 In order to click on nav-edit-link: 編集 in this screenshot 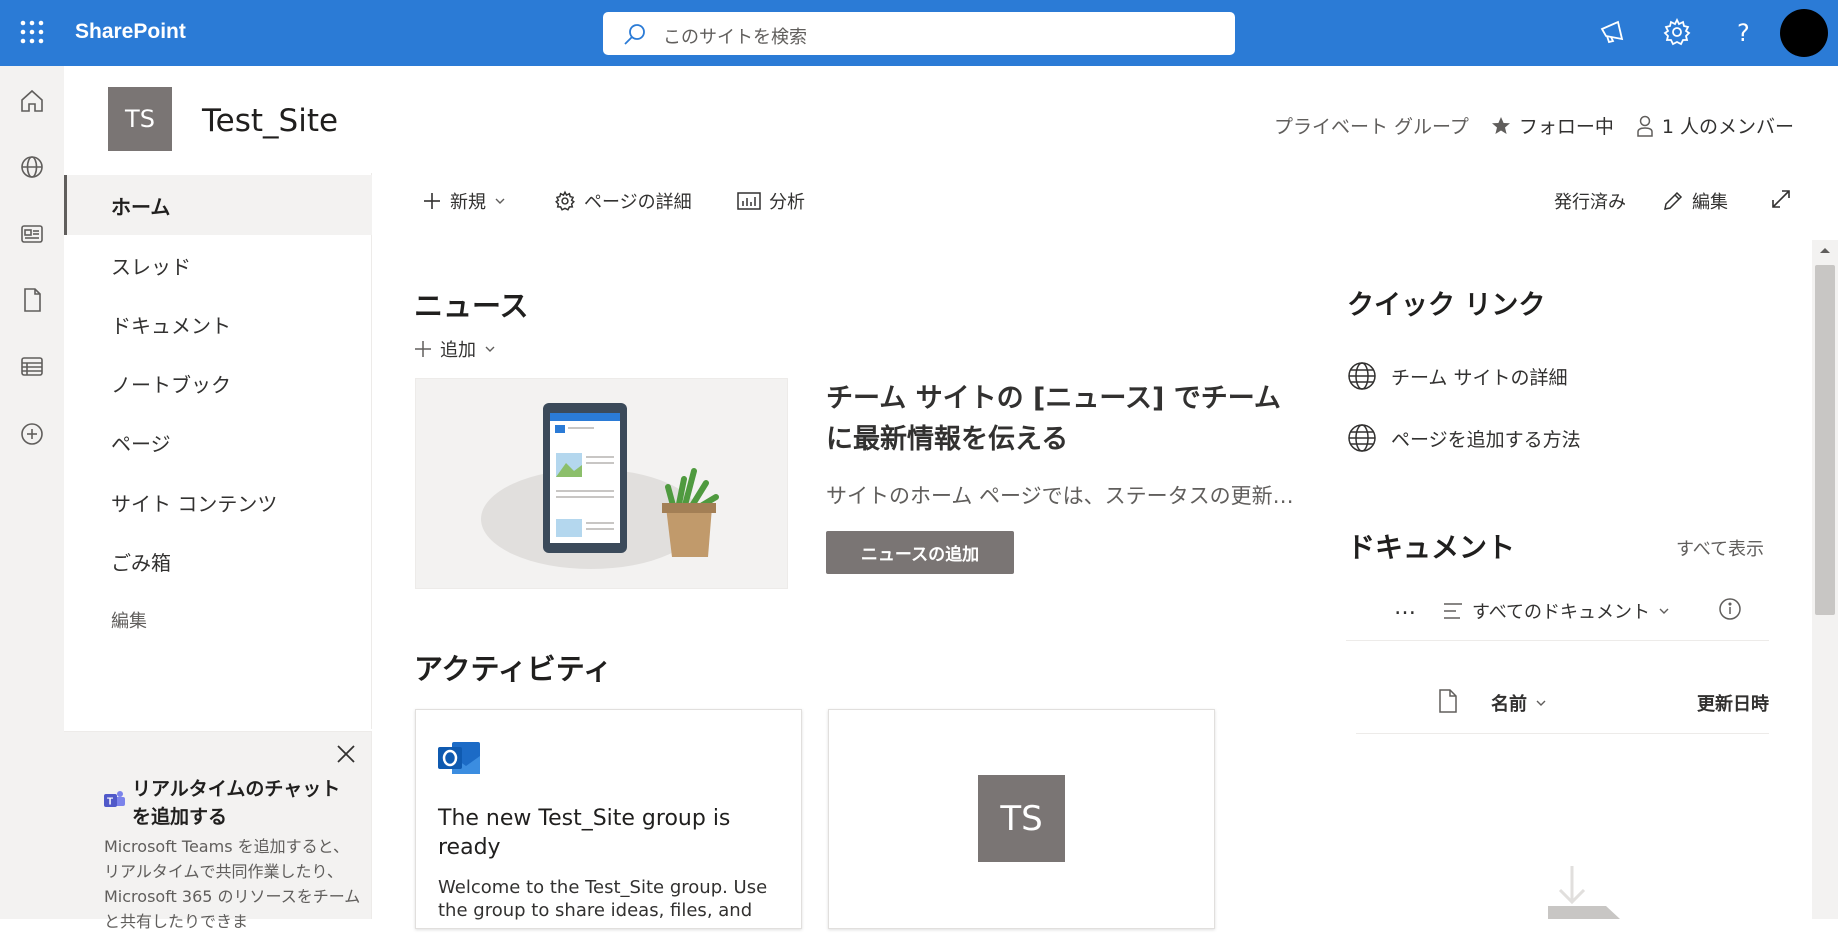, I will do `click(218, 620)`.